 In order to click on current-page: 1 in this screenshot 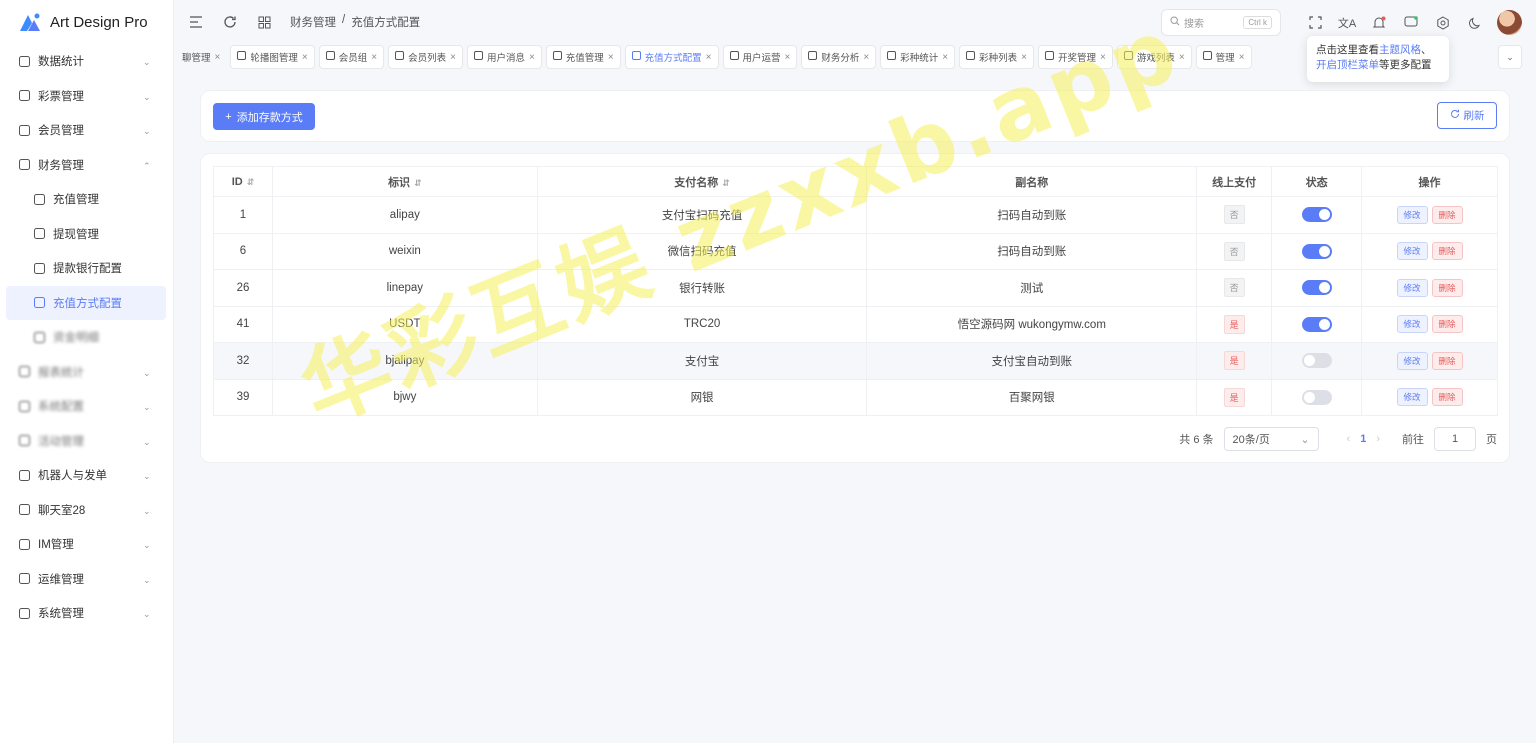, I will do `click(1363, 439)`.